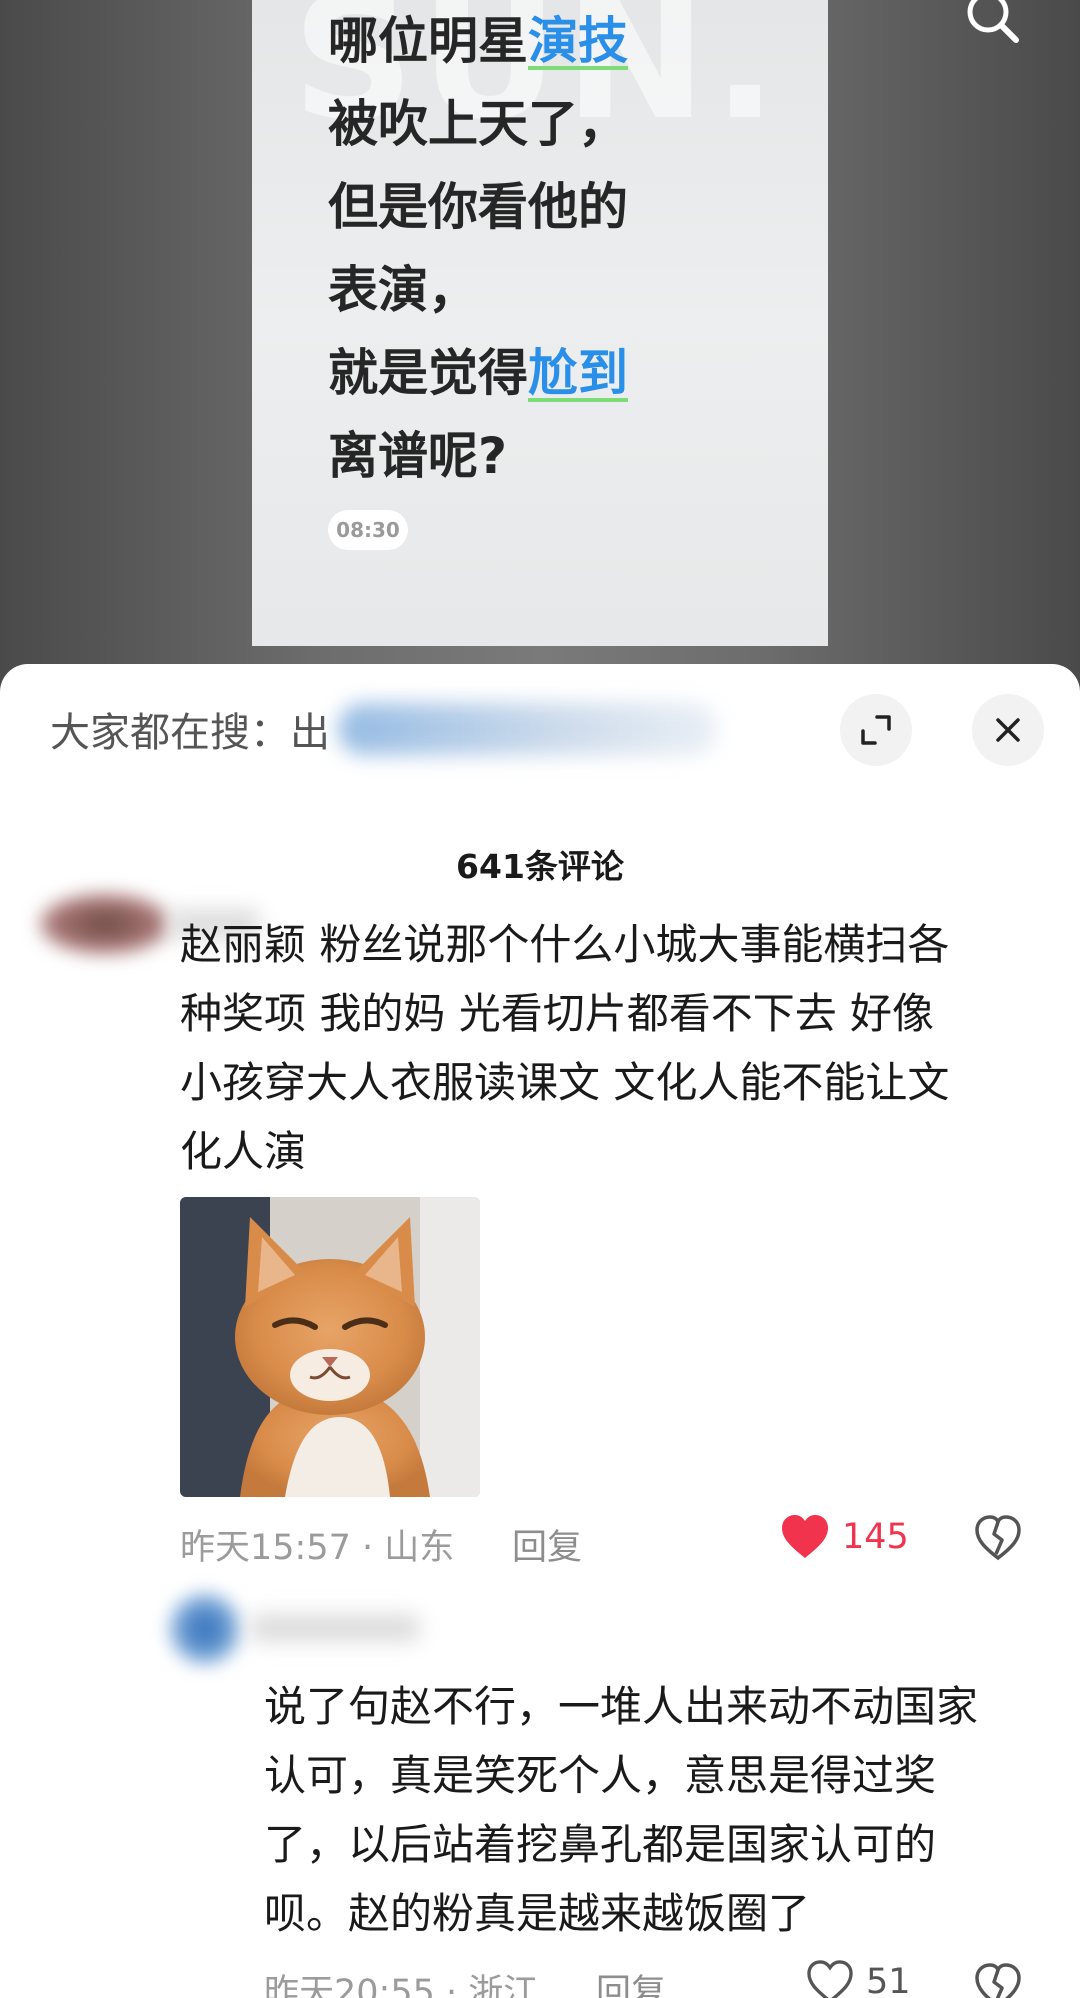 The image size is (1080, 1998). What do you see at coordinates (368, 530) in the screenshot?
I see `video-timestamp: 08:30` at bounding box center [368, 530].